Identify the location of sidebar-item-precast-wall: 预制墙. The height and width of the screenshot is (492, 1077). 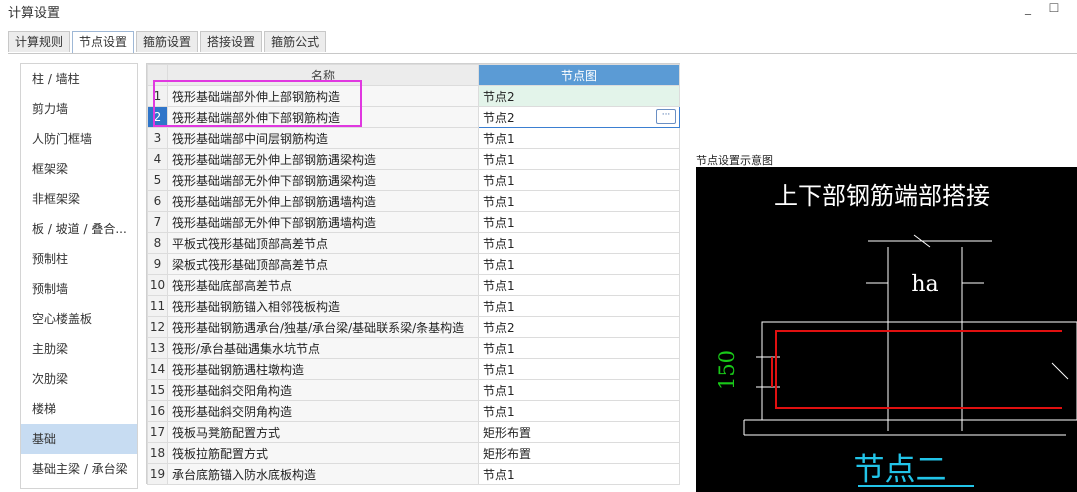
(79, 289).